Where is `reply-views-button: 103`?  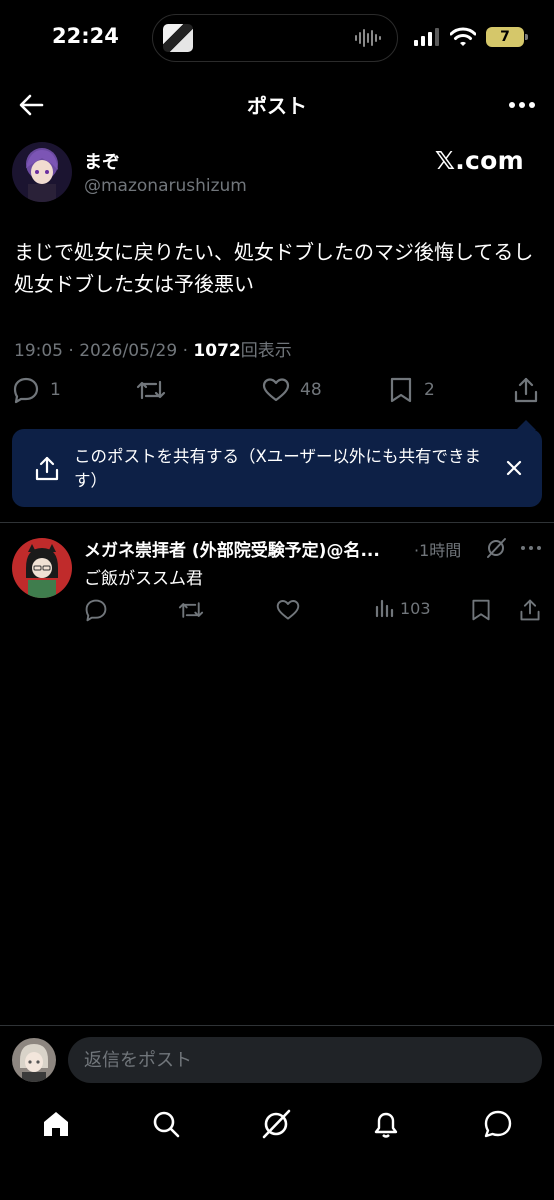
reply-views-button: 103 is located at coordinates (402, 608).